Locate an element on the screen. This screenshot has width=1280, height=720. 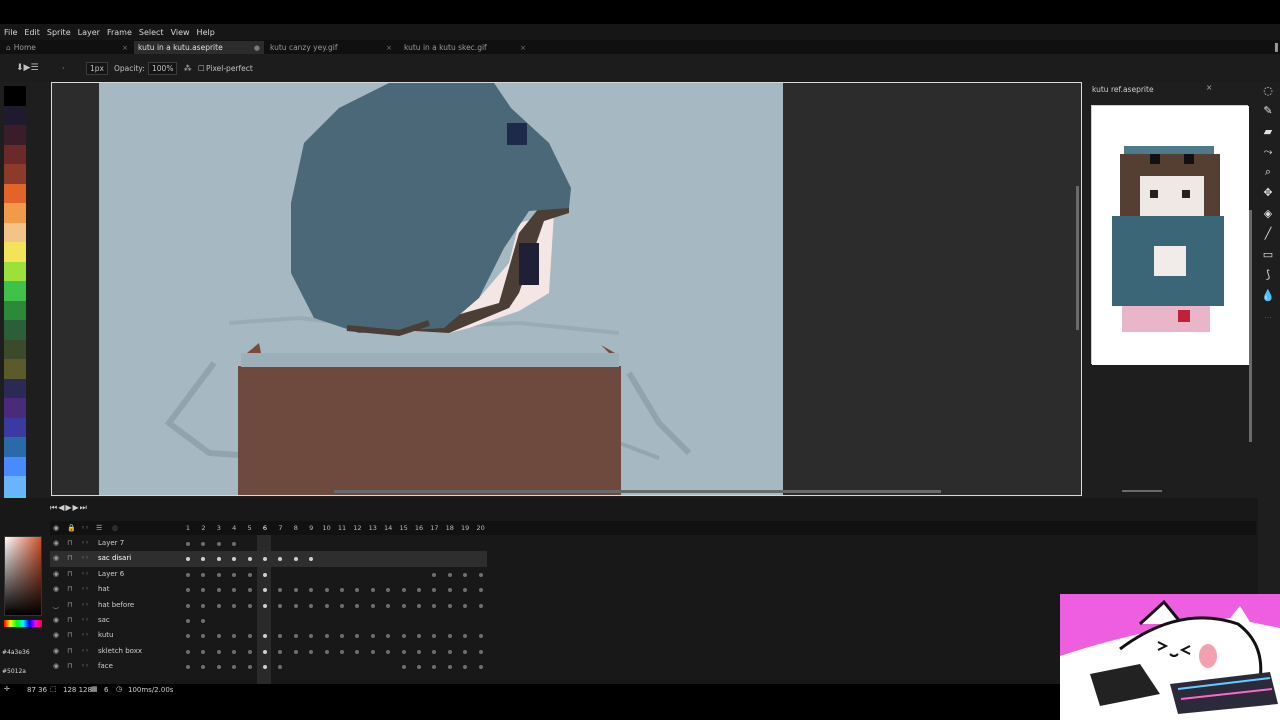
eraser-icon: ▰ is located at coordinates (1268, 131).